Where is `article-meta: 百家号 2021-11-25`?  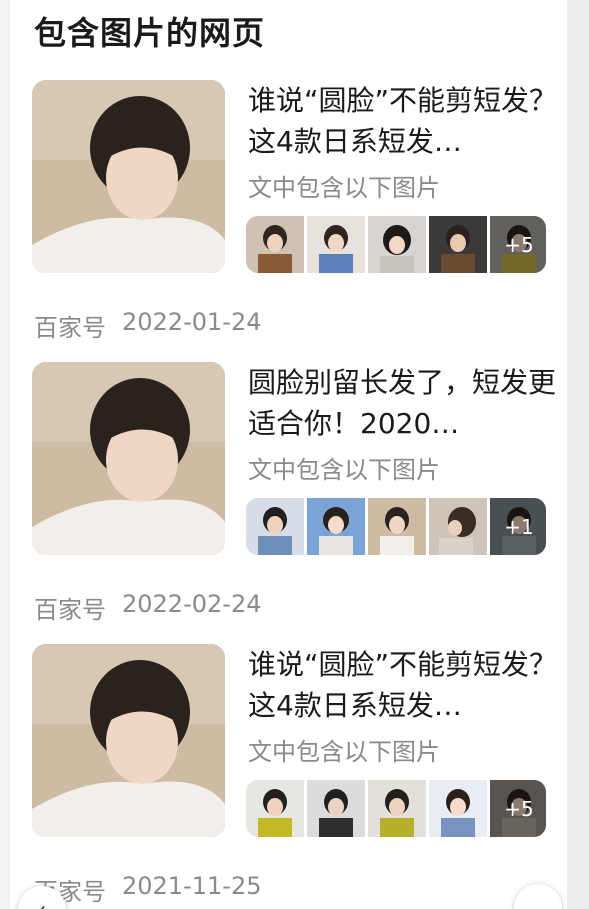 article-meta: 百家号 2021-11-25 is located at coordinates (147, 889).